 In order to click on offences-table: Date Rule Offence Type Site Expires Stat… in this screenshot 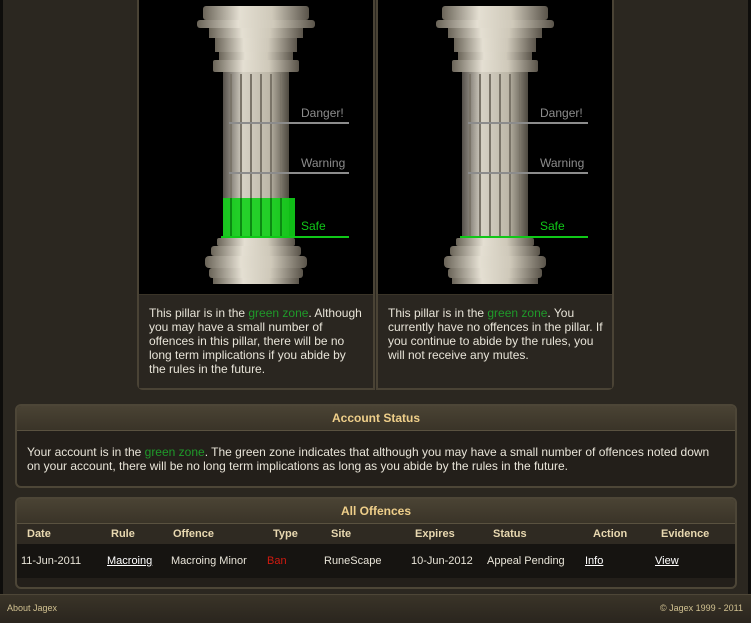, I will do `click(376, 551)`.